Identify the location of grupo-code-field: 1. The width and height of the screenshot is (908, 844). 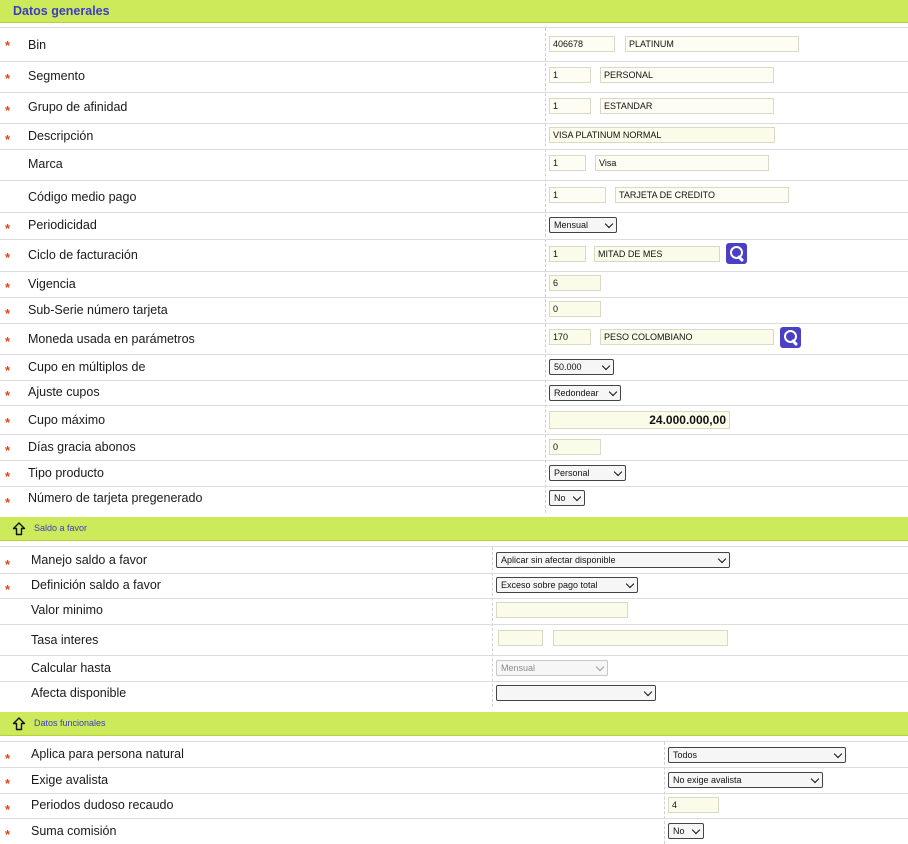
(570, 106).